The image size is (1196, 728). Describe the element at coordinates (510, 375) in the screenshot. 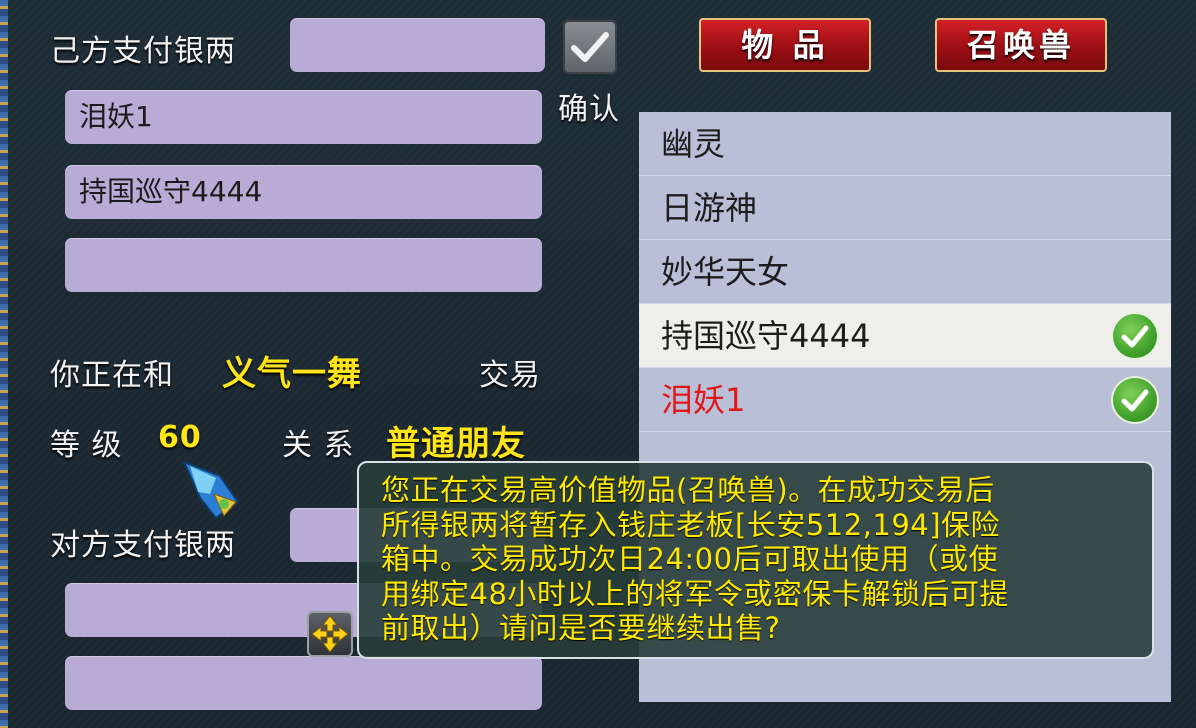

I see `trading-with-suffix: 交易` at that location.